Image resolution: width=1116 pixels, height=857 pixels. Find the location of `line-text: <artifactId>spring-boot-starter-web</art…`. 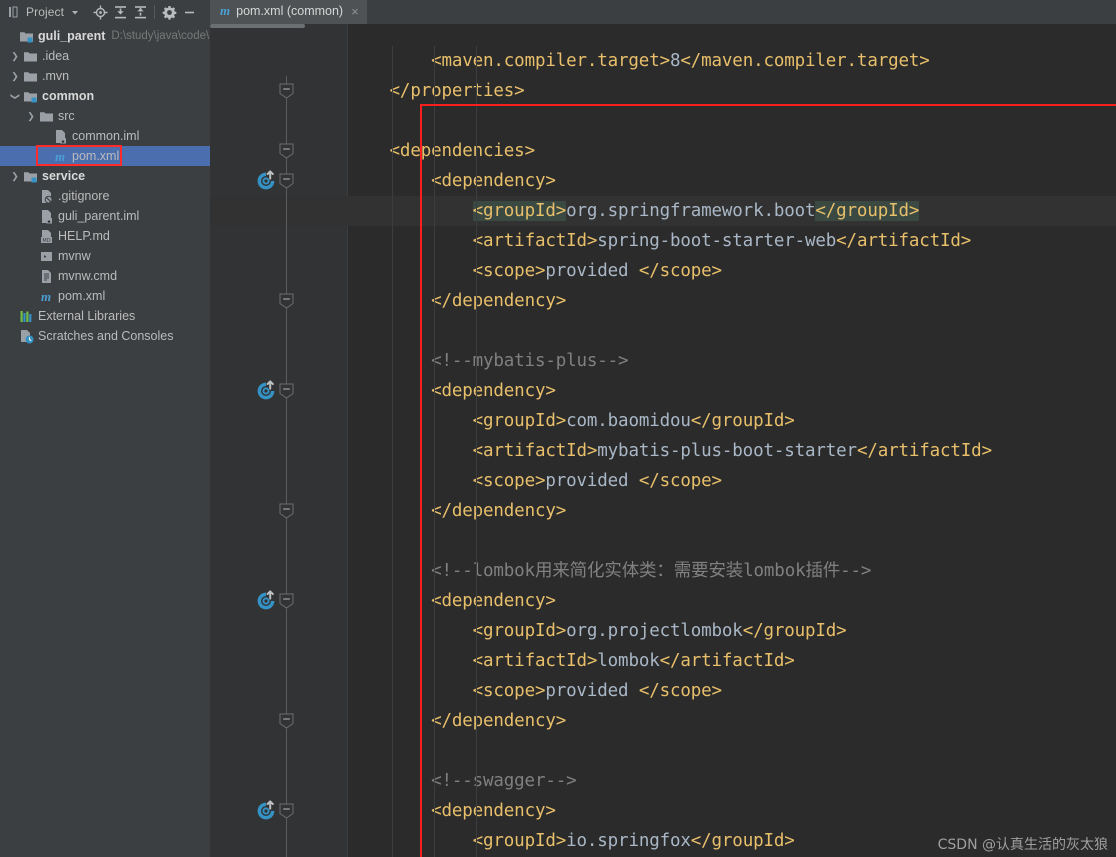

line-text: <artifactId>spring-boot-starter-web</art… is located at coordinates (722, 241).